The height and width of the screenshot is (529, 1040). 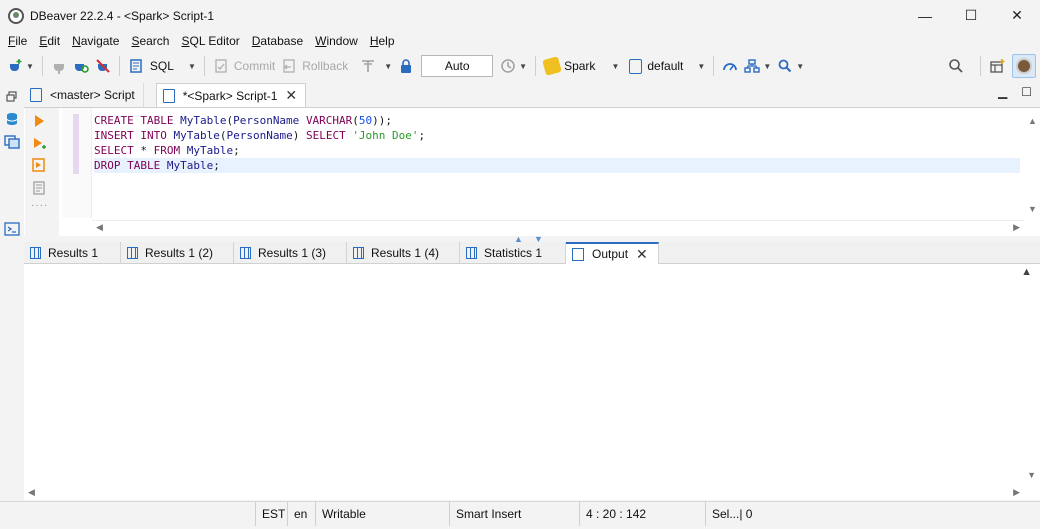 I want to click on transaction-mode-icon, so click(x=368, y=66).